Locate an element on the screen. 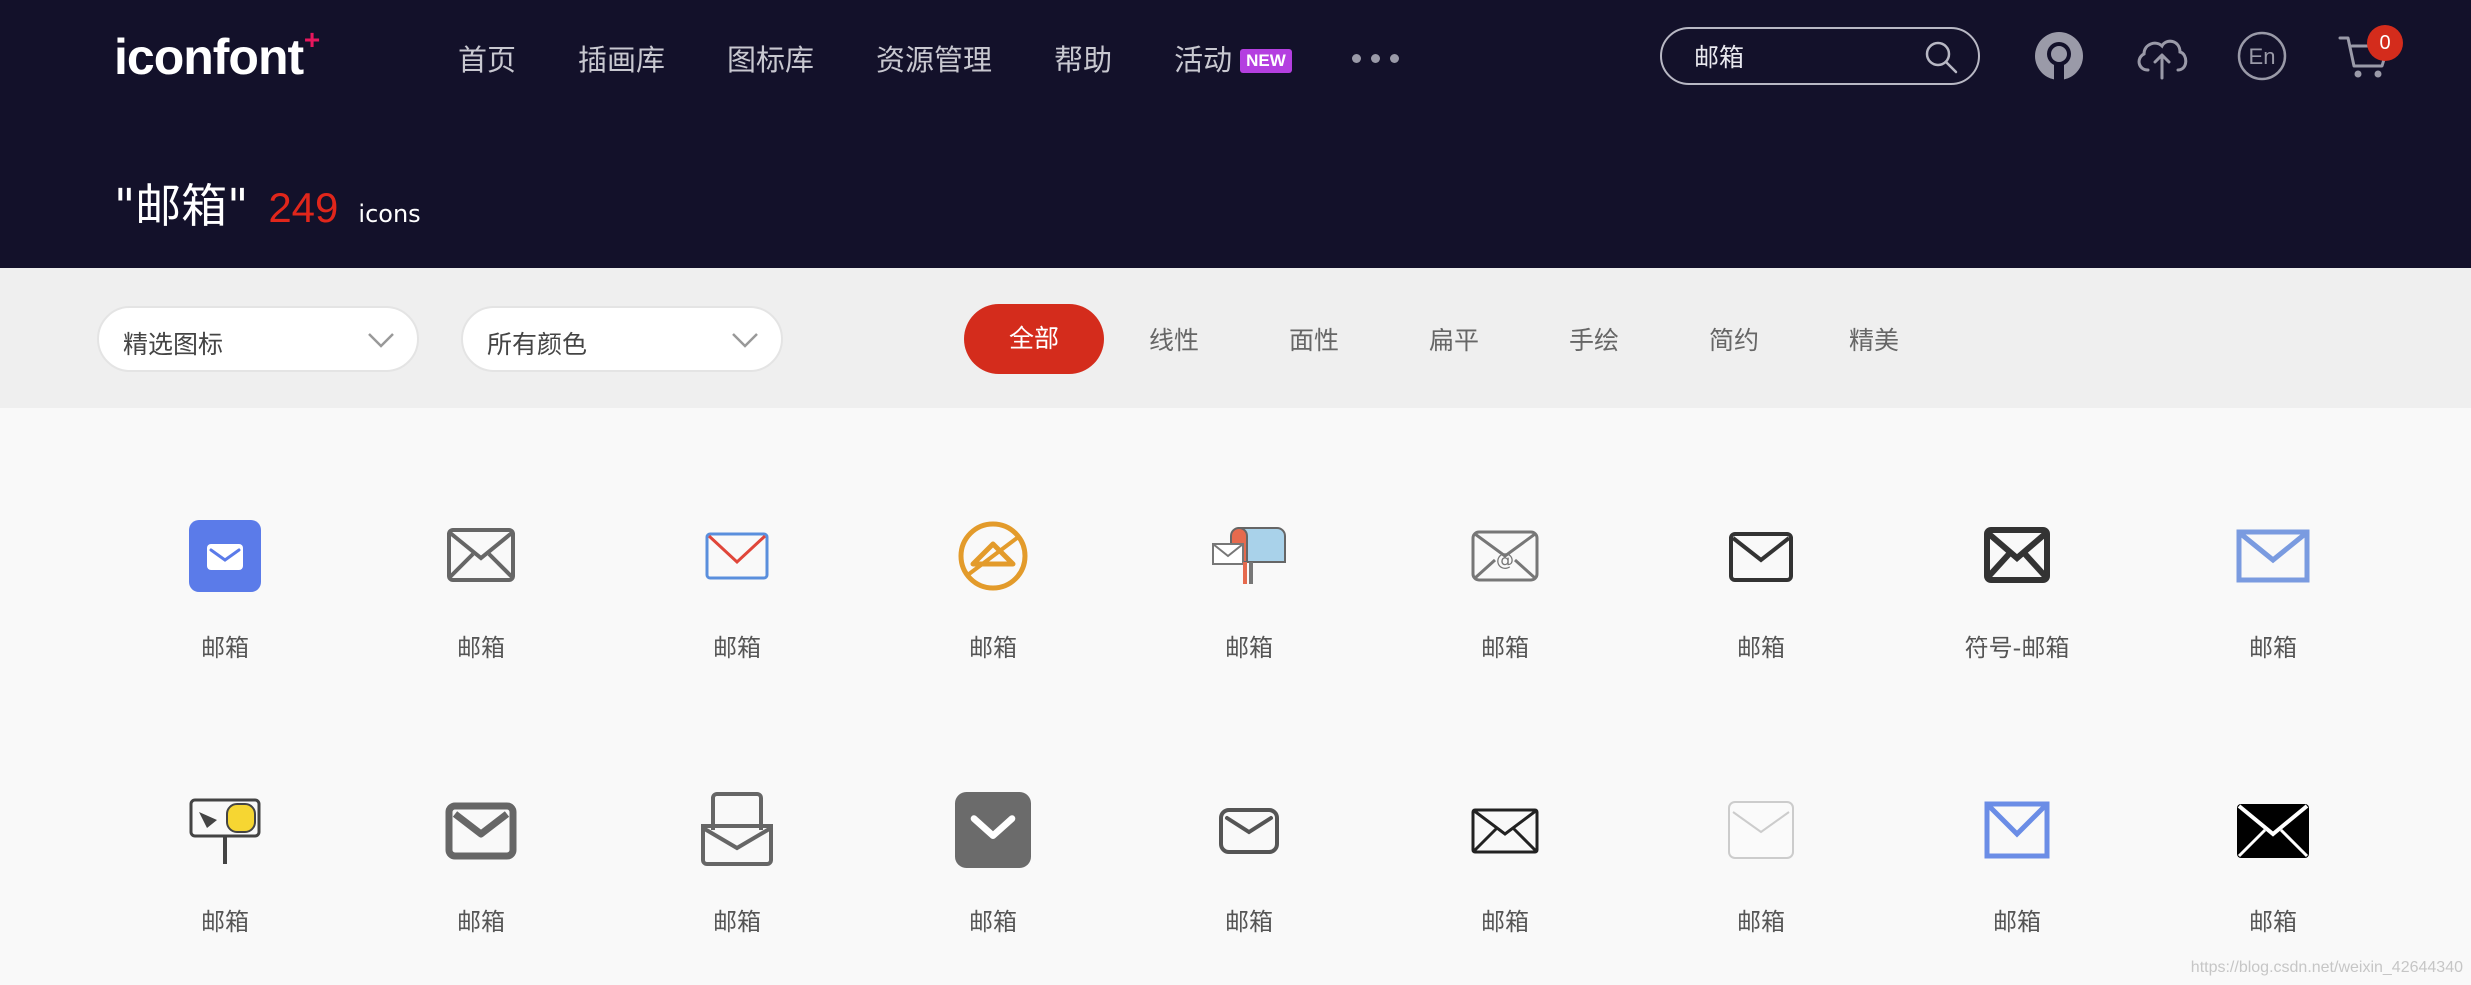 This screenshot has height=985, width=2471. icon-type-select-value: 精选图标 is located at coordinates (173, 344).